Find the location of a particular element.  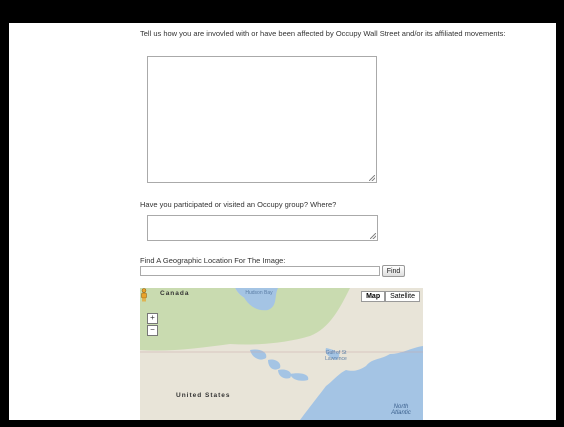

map-type-control: Map Satellite is located at coordinates (390, 296).